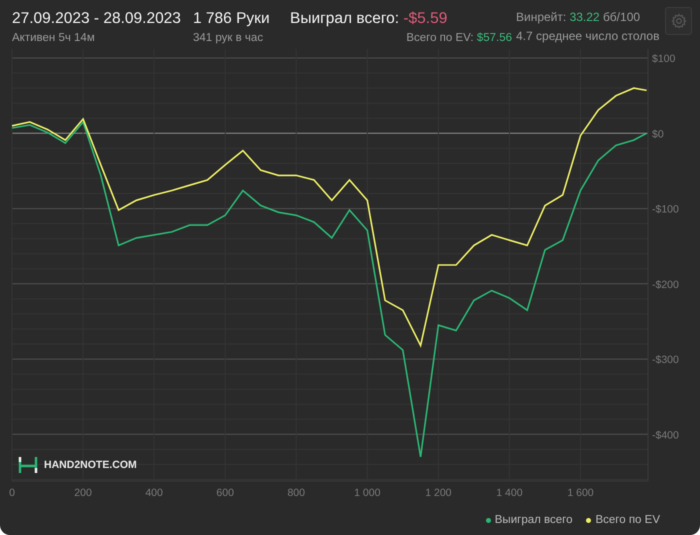 The width and height of the screenshot is (700, 535). I want to click on axis-label: 400, so click(154, 493).